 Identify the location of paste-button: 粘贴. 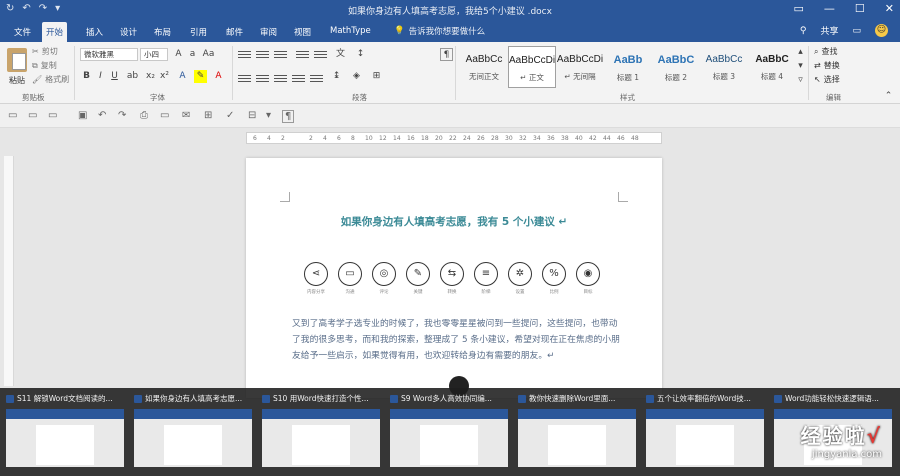
(17, 68).